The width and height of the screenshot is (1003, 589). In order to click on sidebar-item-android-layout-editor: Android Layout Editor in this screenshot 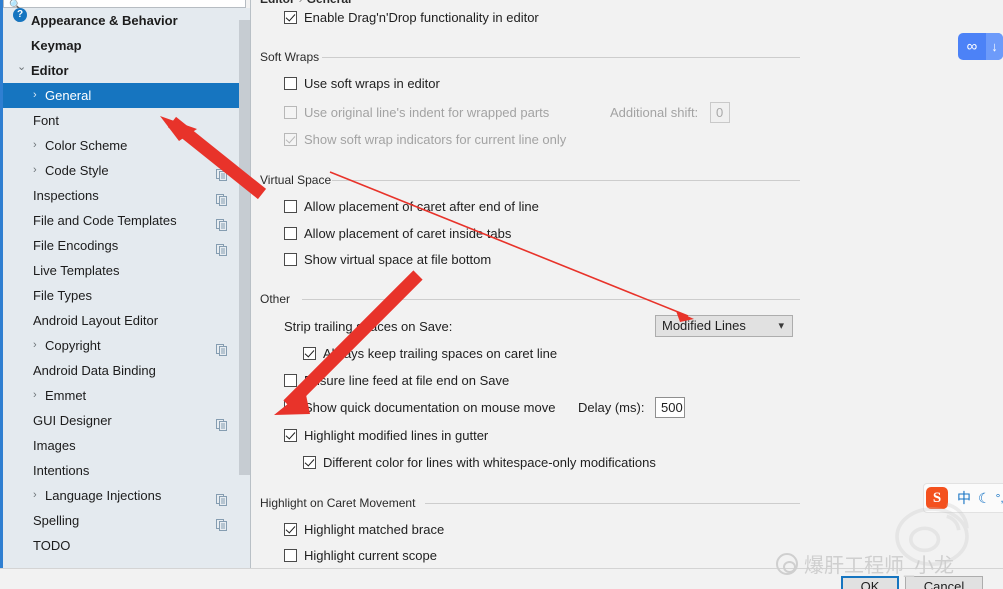, I will do `click(126, 320)`.